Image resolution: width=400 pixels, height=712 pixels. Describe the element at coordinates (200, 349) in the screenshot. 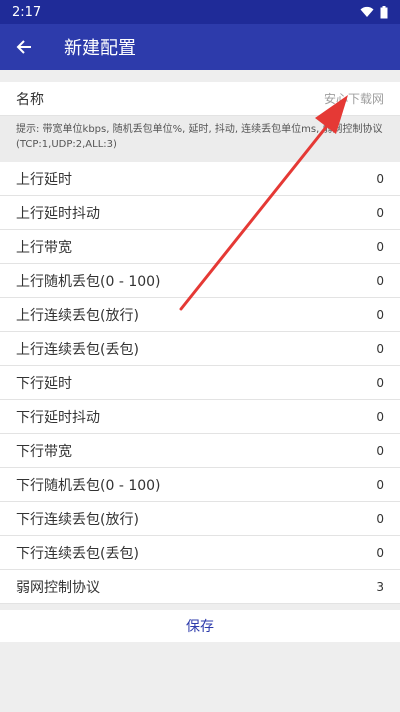

I see `param-row: 上行连续丢包(丢包) 0` at that location.